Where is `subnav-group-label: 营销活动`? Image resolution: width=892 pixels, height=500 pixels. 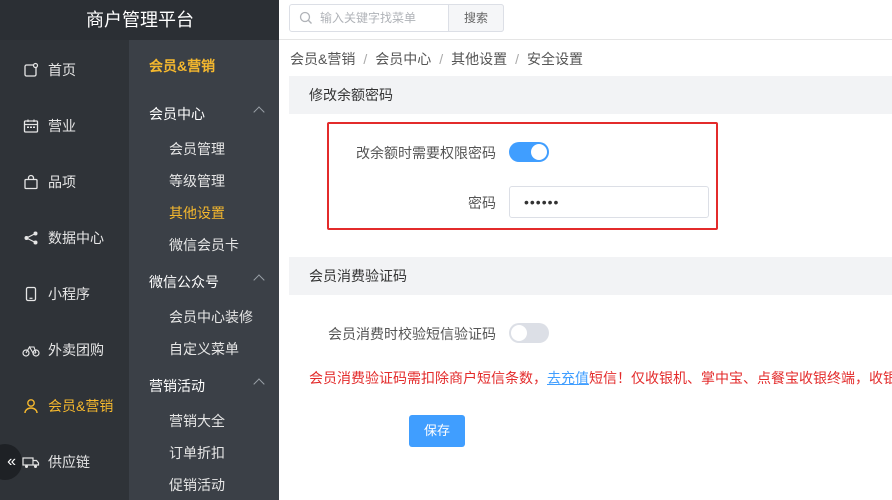
subnav-group-label: 营销活动 is located at coordinates (177, 386).